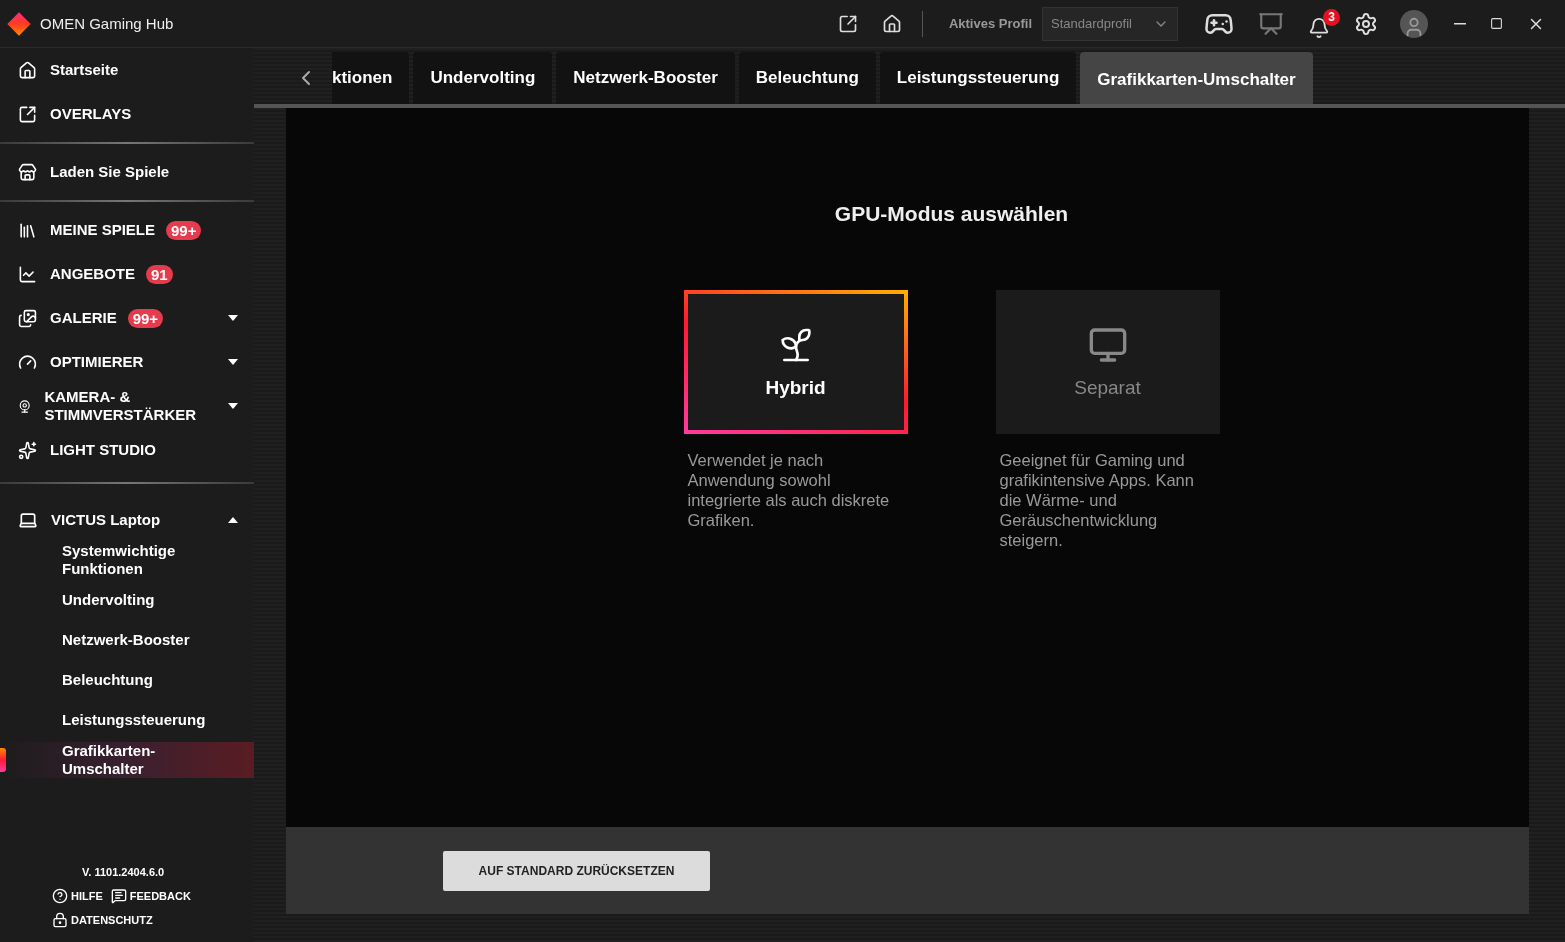 Image resolution: width=1565 pixels, height=942 pixels. I want to click on avatar-icon, so click(1414, 23).